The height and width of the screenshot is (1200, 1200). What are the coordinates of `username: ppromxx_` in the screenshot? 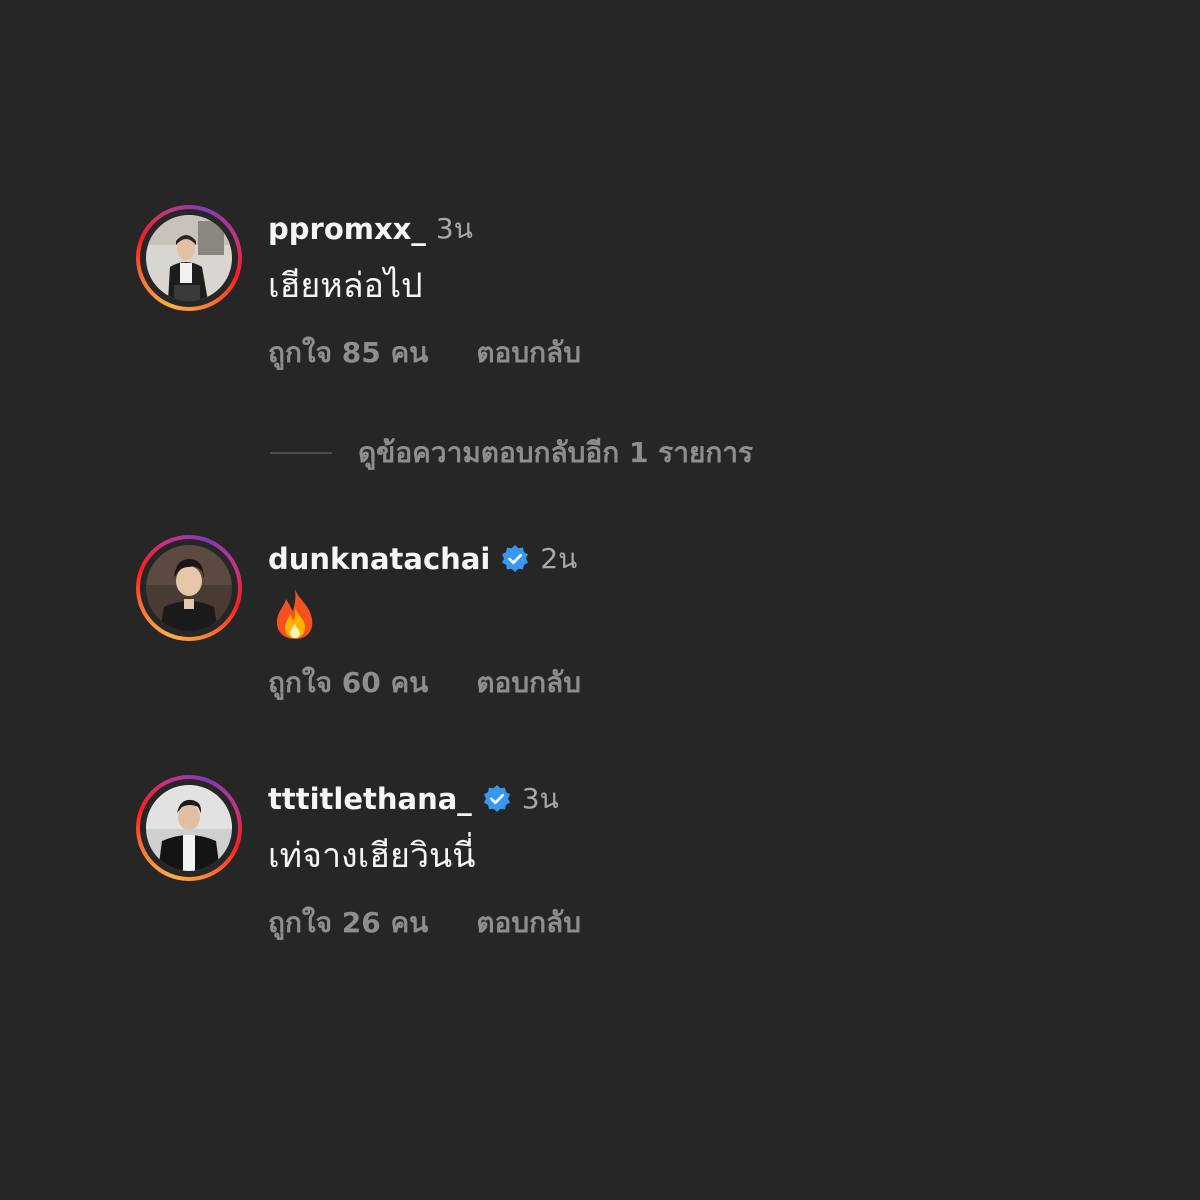 It's located at (347, 229).